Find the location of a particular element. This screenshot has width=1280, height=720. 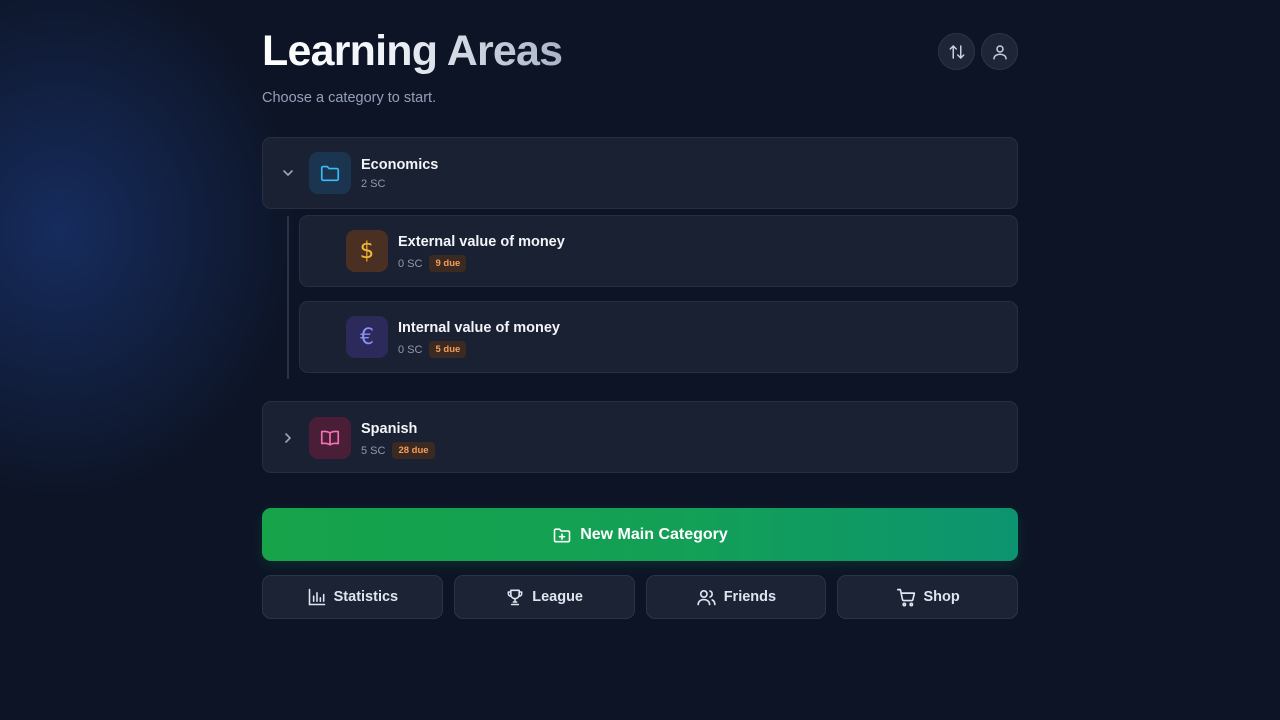

user-icon is located at coordinates (999, 51).